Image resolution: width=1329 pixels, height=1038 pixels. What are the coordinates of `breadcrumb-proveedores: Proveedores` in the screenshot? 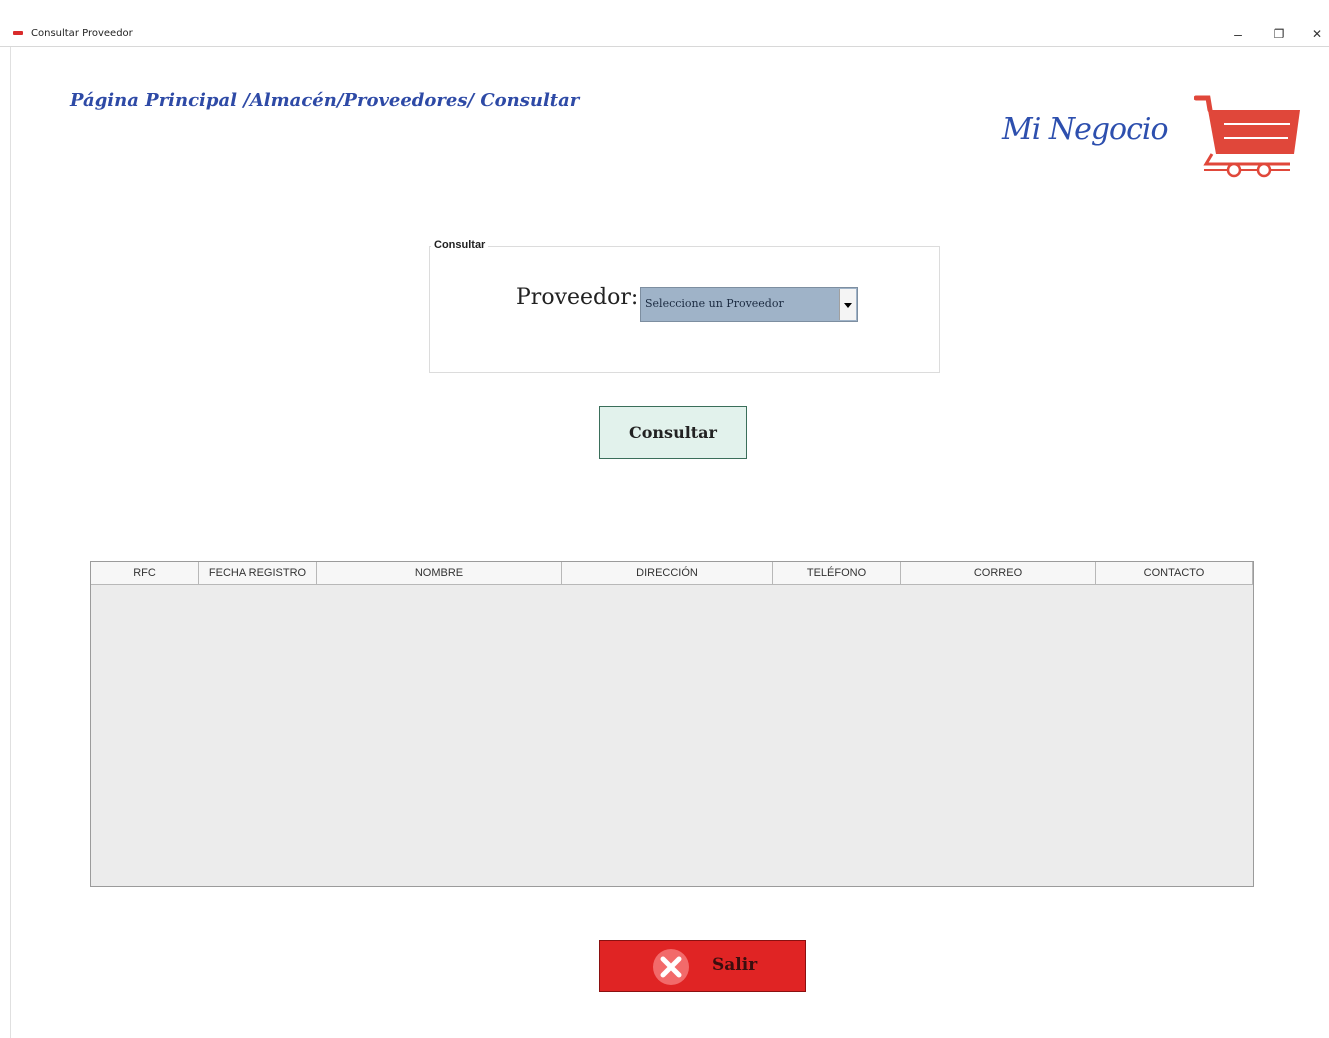 It's located at (405, 100).